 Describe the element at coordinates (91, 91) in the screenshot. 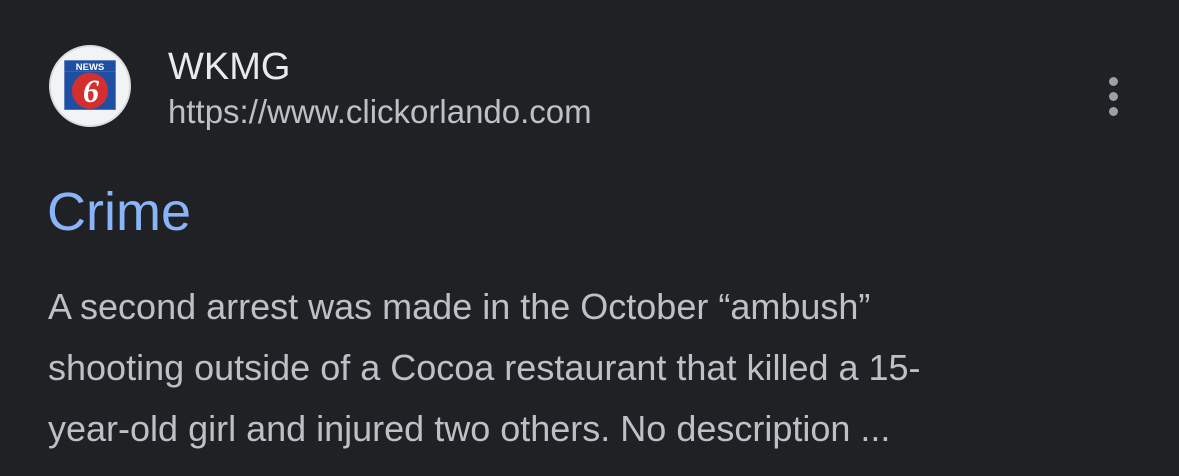

I see `logo-number-text: 6` at that location.